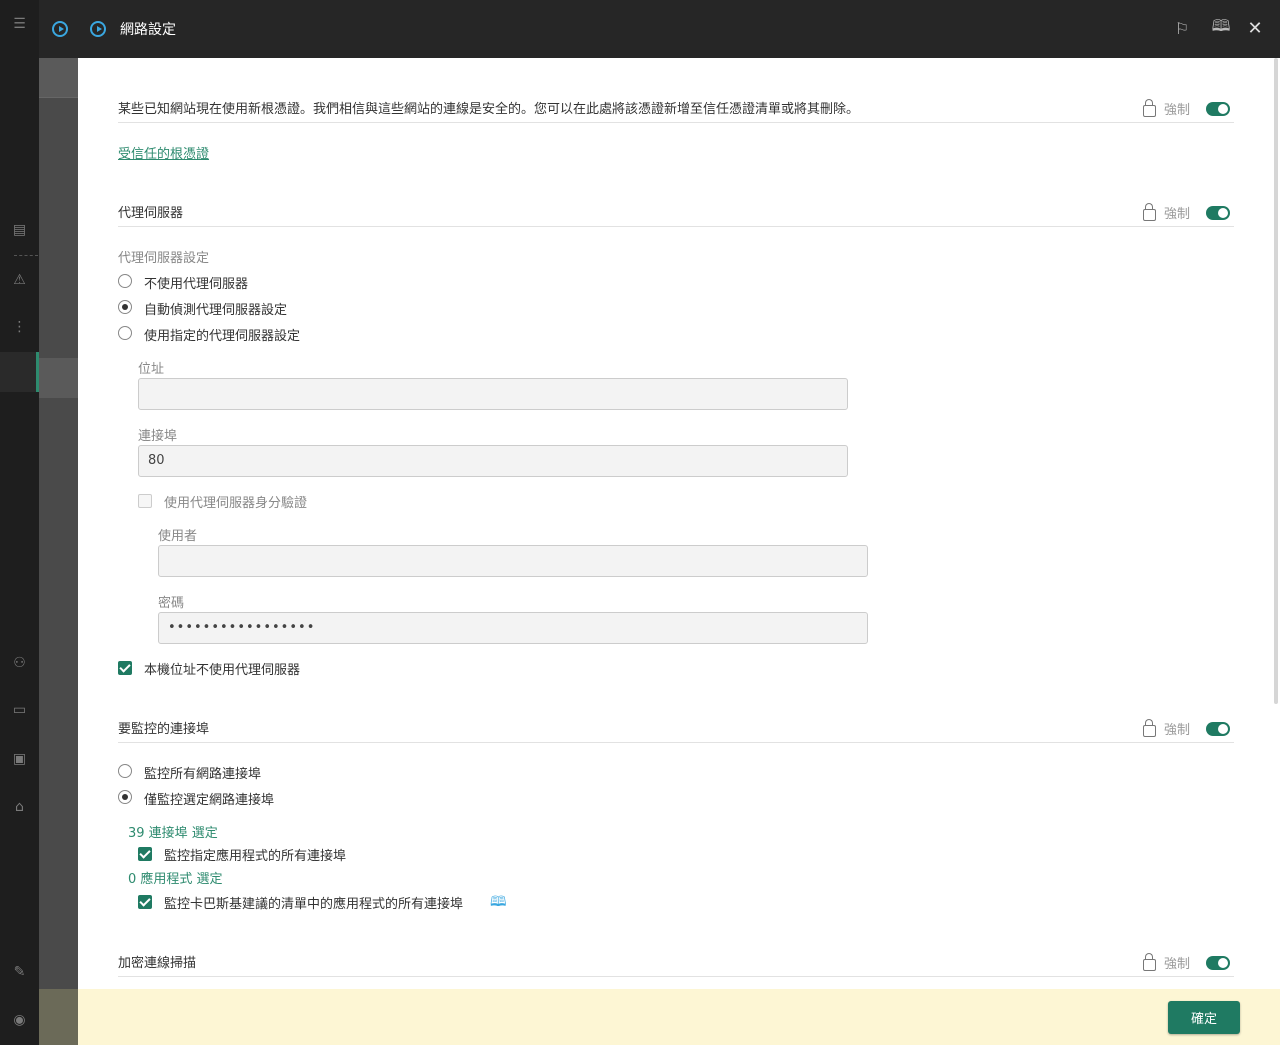 This screenshot has height=1045, width=1280. I want to click on window-header: 網路設定 ⚐ 🕮 ✕, so click(659, 29).